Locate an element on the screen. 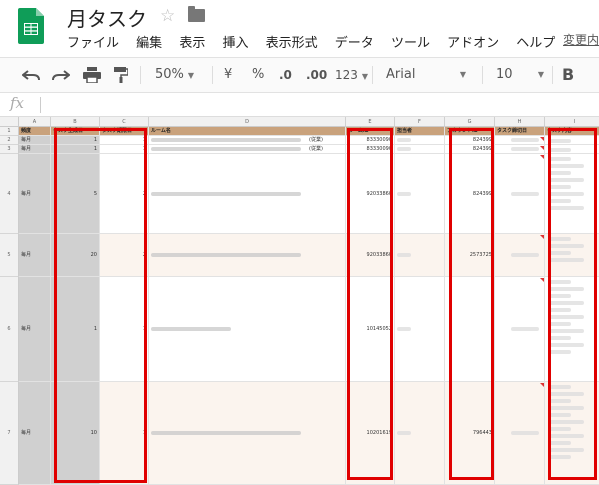 The height and width of the screenshot is (485, 599). cell-h7 is located at coordinates (520, 433).